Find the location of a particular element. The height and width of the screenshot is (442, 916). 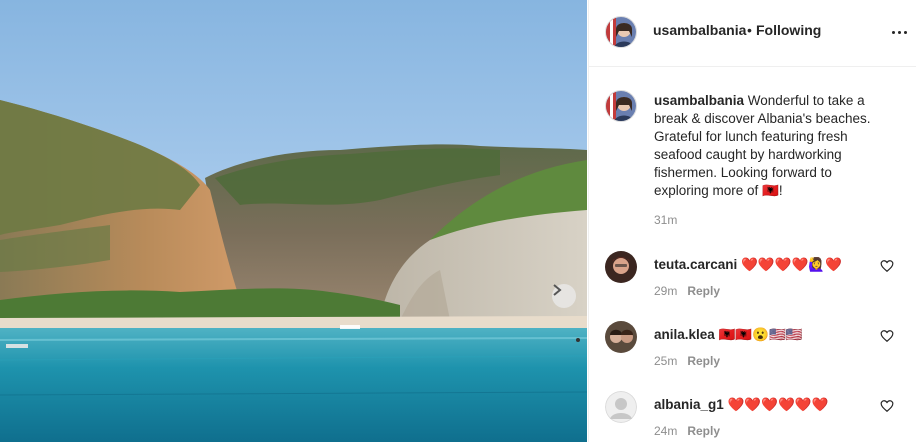

comment-item: albania_g1 ❤️❤️❤️❤️❤️❤️ 24m Reply is located at coordinates (752, 416).